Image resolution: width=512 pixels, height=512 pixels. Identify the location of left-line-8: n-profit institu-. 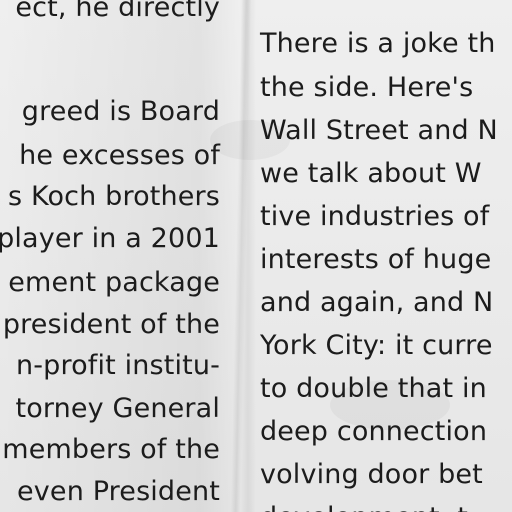
(118, 365).